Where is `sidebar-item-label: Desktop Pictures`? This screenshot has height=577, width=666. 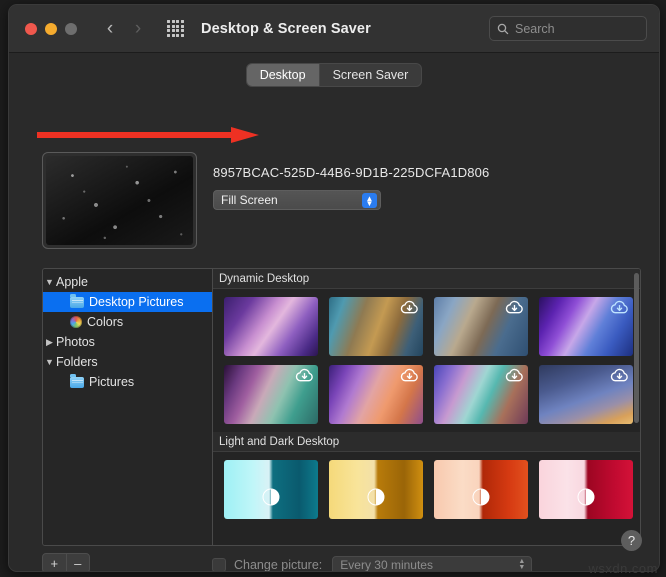
sidebar-item-label: Desktop Pictures is located at coordinates (136, 302).